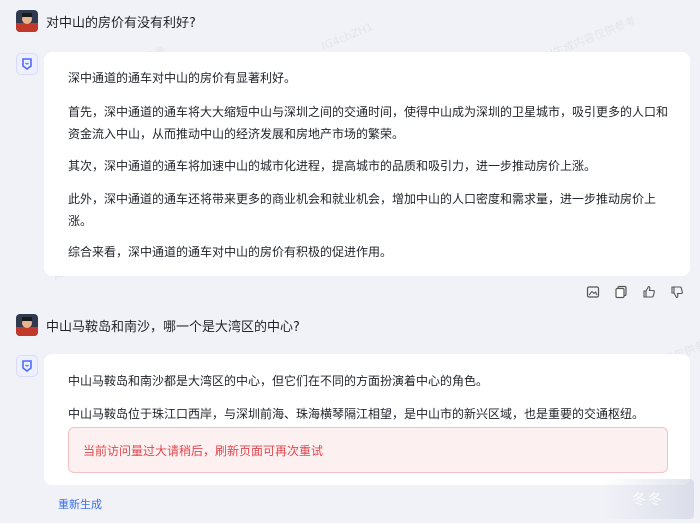  What do you see at coordinates (80, 504) in the screenshot?
I see `regenerate-button: 重新生成` at bounding box center [80, 504].